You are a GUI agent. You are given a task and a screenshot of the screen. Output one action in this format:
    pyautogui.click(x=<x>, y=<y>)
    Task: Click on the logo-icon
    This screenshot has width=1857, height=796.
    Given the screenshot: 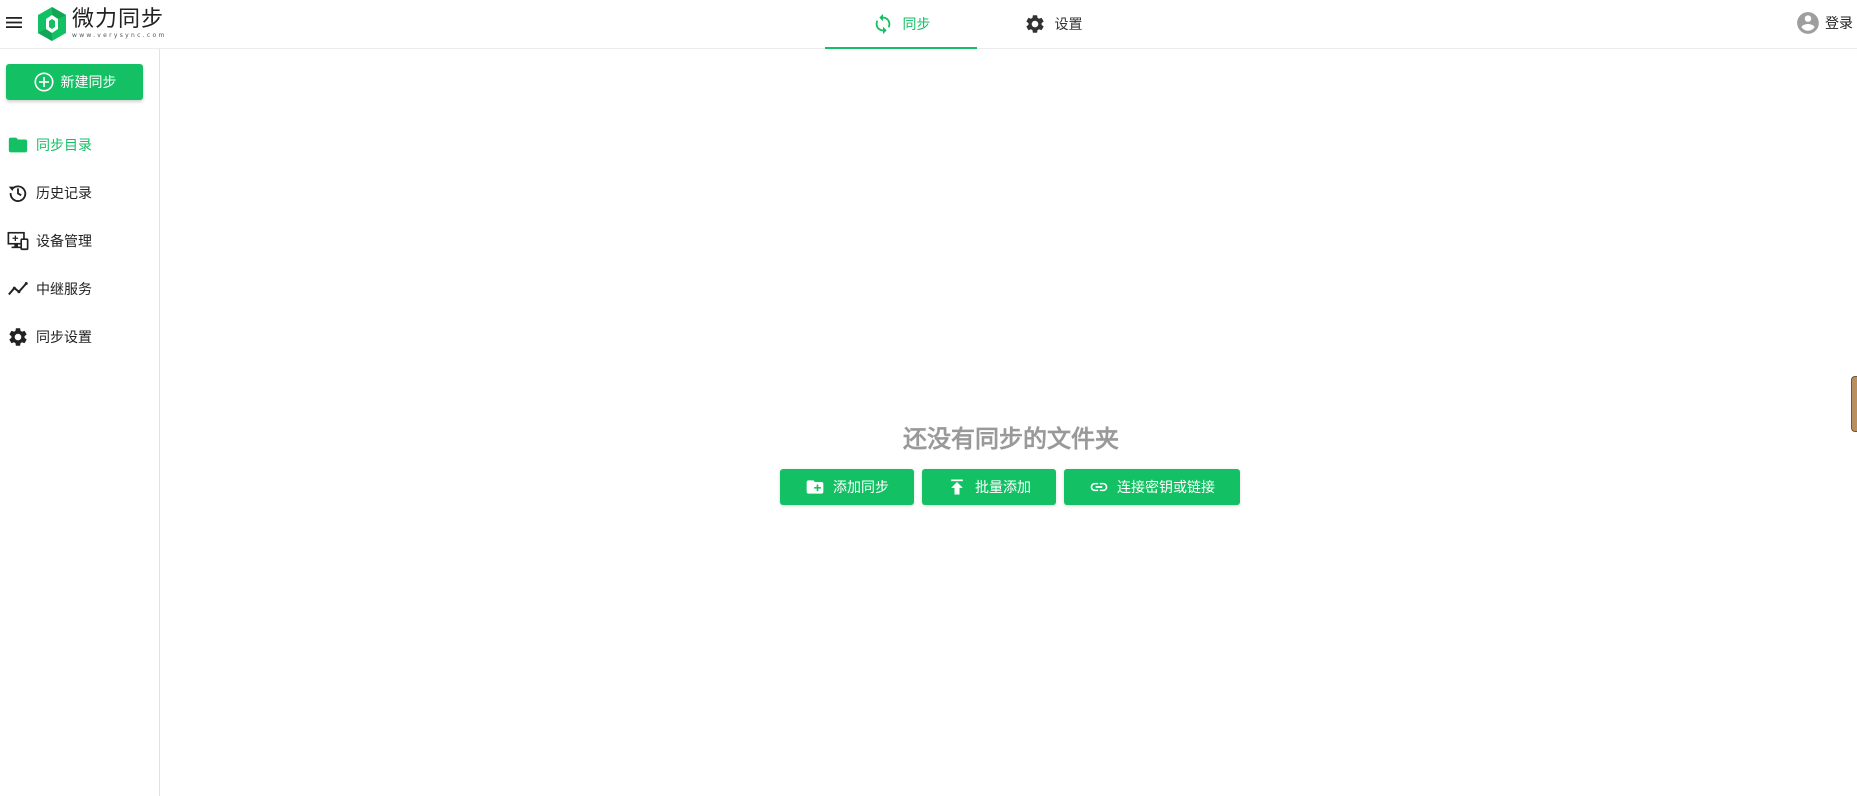 What is the action you would take?
    pyautogui.click(x=52, y=24)
    